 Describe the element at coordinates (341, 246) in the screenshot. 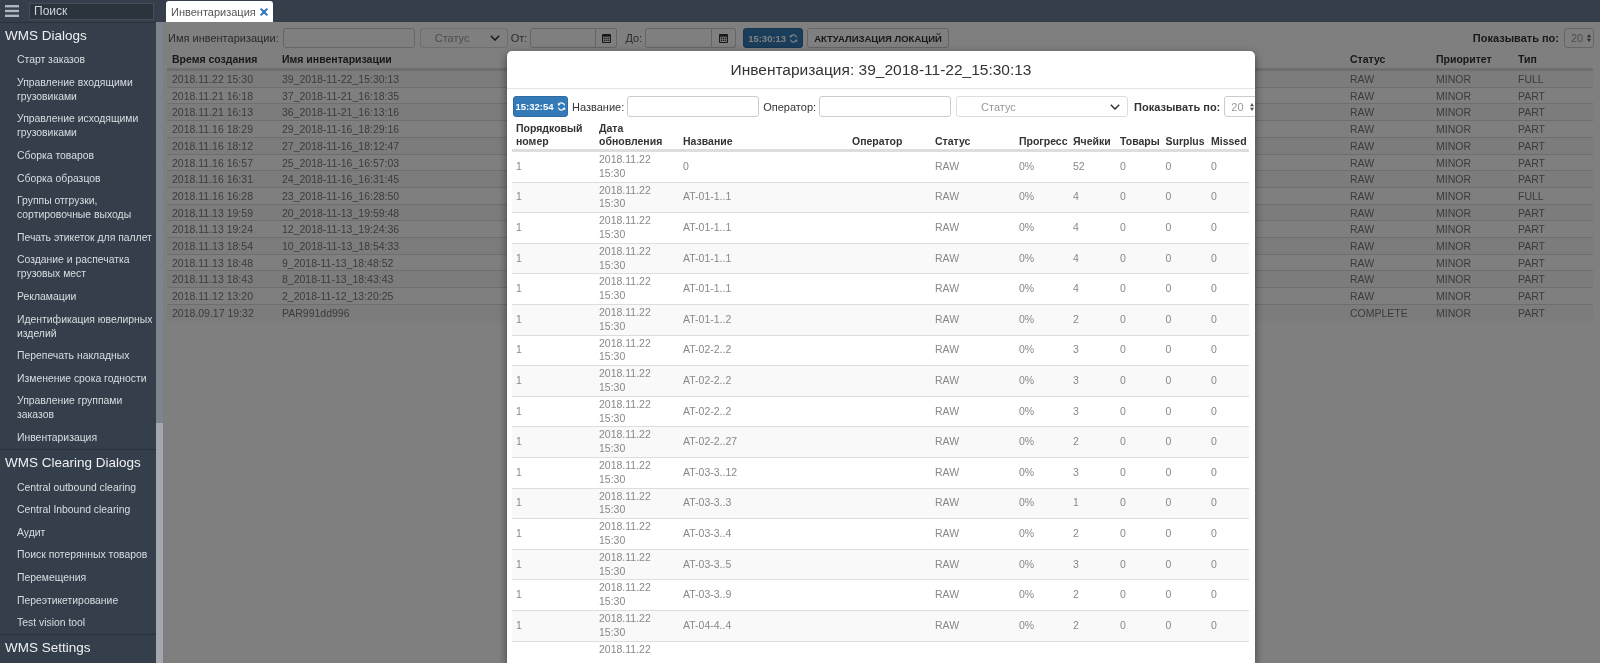

I see `table-cell-text: 10_2018-11-13_18:54:33` at that location.